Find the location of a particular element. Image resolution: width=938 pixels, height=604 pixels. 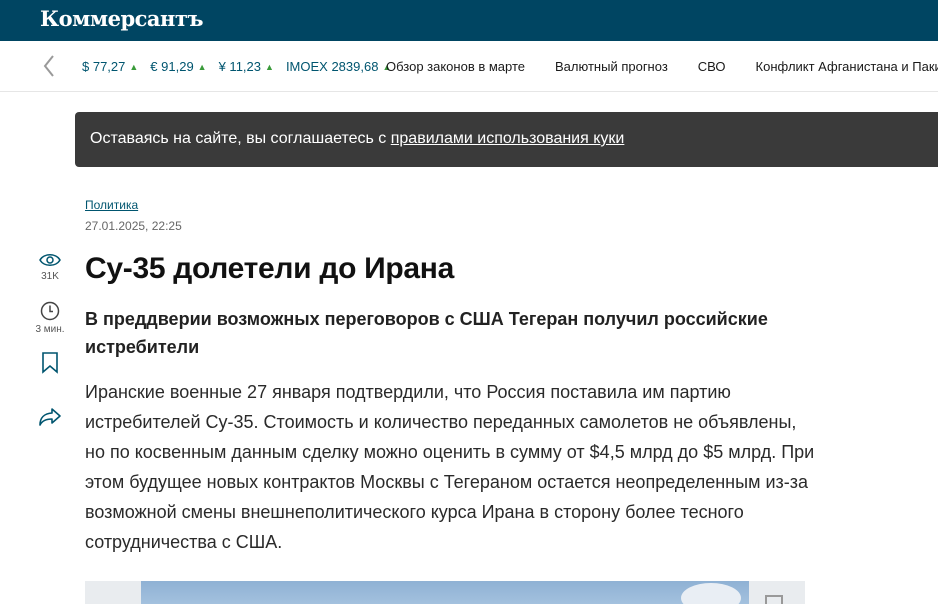

quote-usd: $ 77,27 ▲ is located at coordinates (110, 66).